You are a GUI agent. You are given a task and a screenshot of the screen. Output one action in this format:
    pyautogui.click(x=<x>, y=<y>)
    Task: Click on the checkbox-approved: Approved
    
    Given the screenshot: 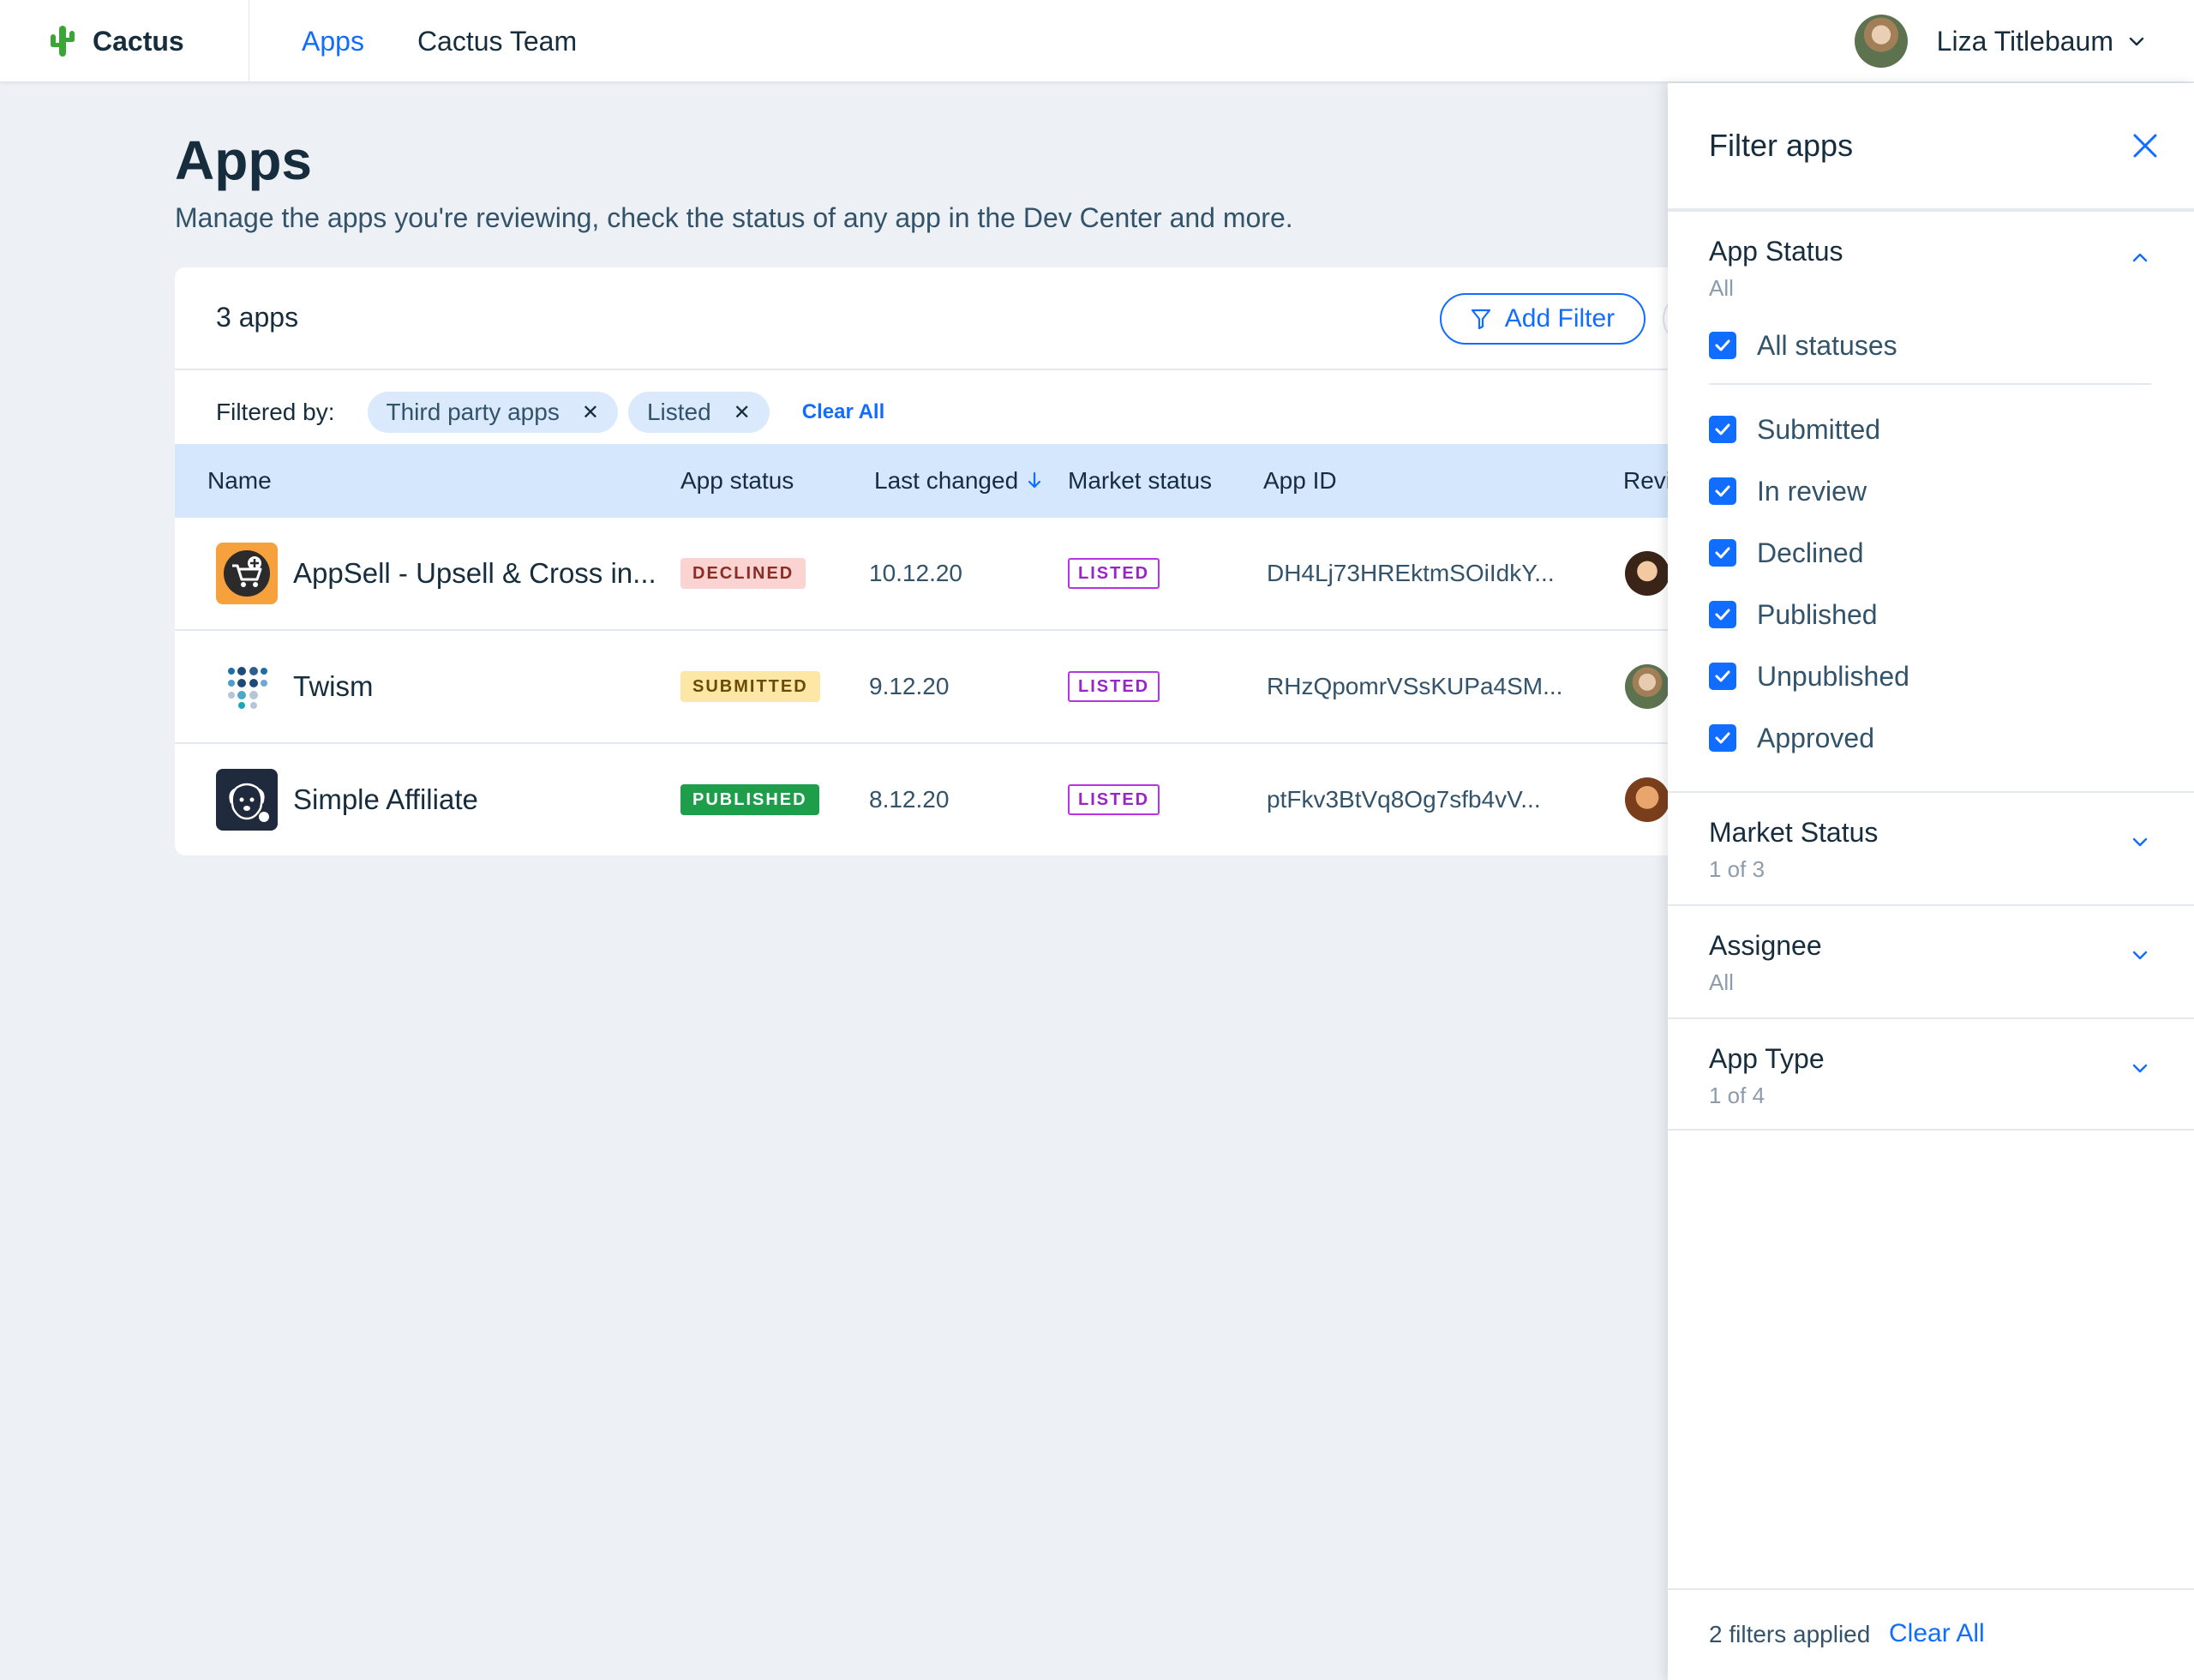 What is the action you would take?
    pyautogui.click(x=1791, y=738)
    